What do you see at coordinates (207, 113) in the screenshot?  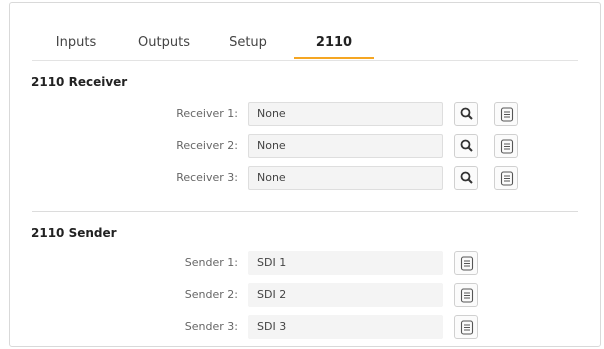 I see `receiver-1-label: Receiver 1:` at bounding box center [207, 113].